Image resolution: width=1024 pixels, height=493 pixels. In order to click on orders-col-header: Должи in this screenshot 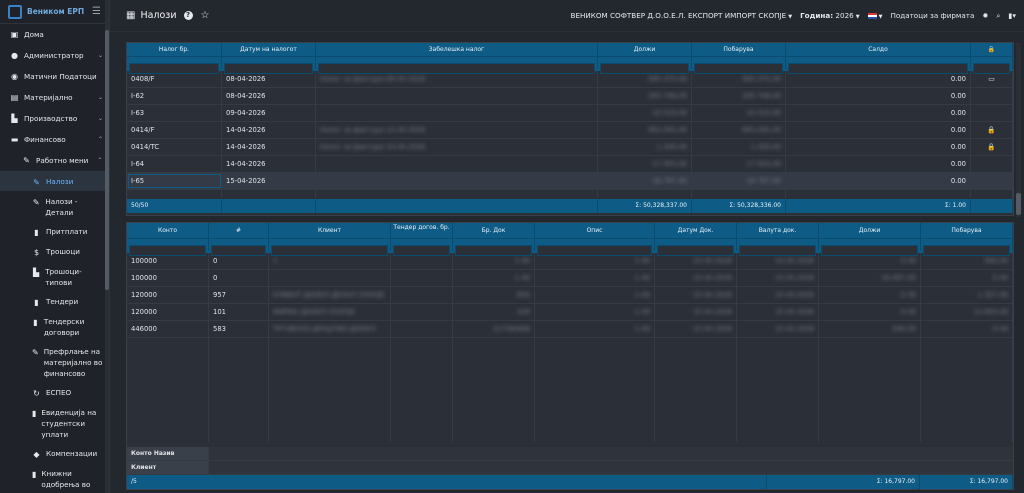, I will do `click(645, 49)`.